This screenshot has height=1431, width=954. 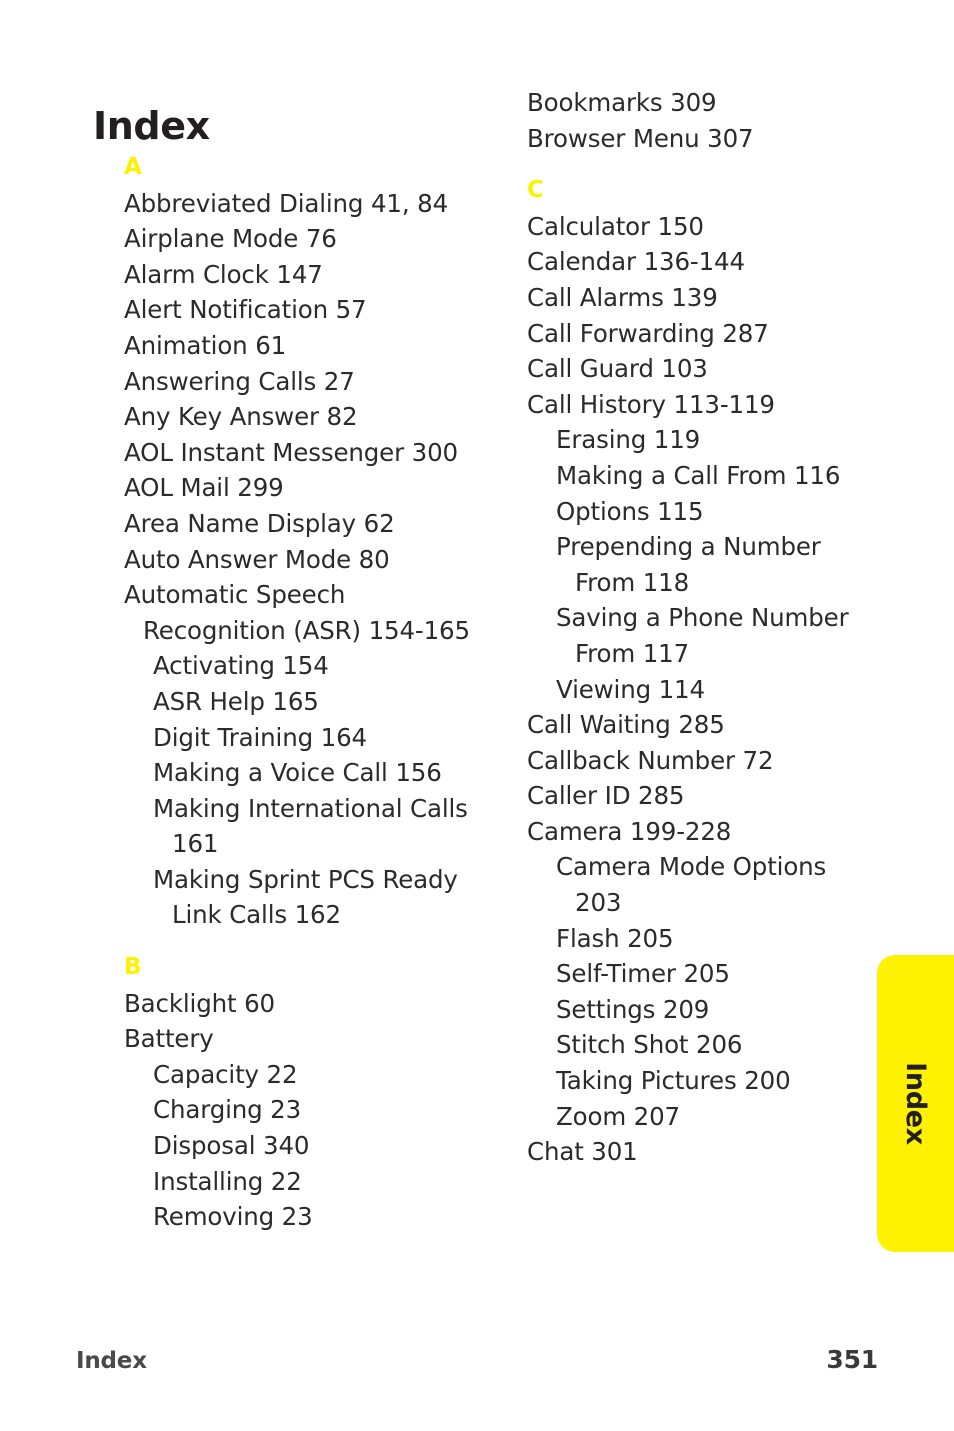 What do you see at coordinates (606, 796) in the screenshot?
I see `index-entry: Caller ID 285` at bounding box center [606, 796].